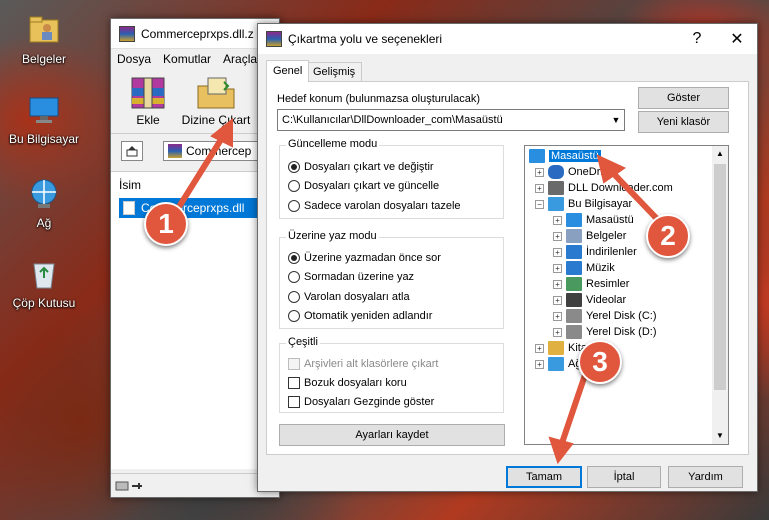 The width and height of the screenshot is (769, 520). I want to click on tree-item: + Yerel Disk (D:), so click(605, 332).